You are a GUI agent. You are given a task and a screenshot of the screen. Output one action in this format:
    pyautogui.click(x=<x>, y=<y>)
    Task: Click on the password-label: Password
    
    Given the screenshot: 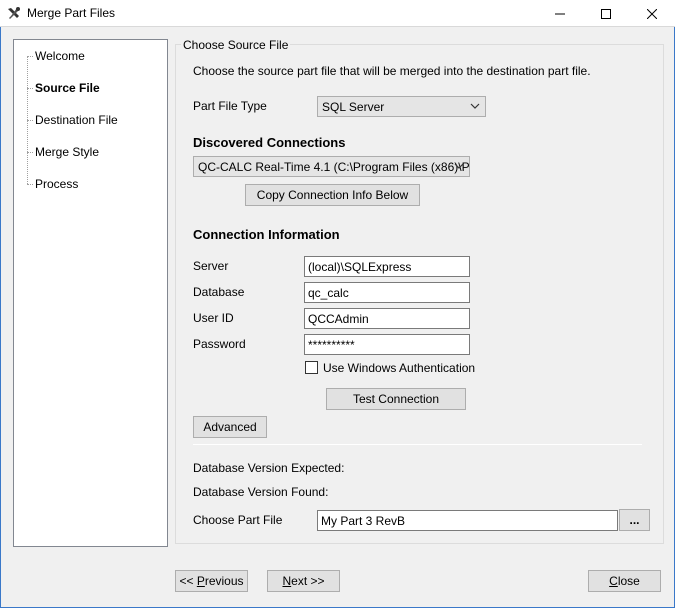 What is the action you would take?
    pyautogui.click(x=219, y=344)
    